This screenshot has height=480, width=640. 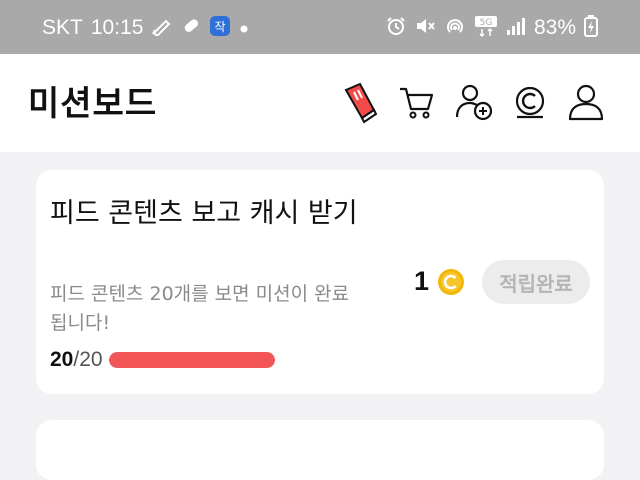 I want to click on clock: 10:15, so click(x=117, y=27).